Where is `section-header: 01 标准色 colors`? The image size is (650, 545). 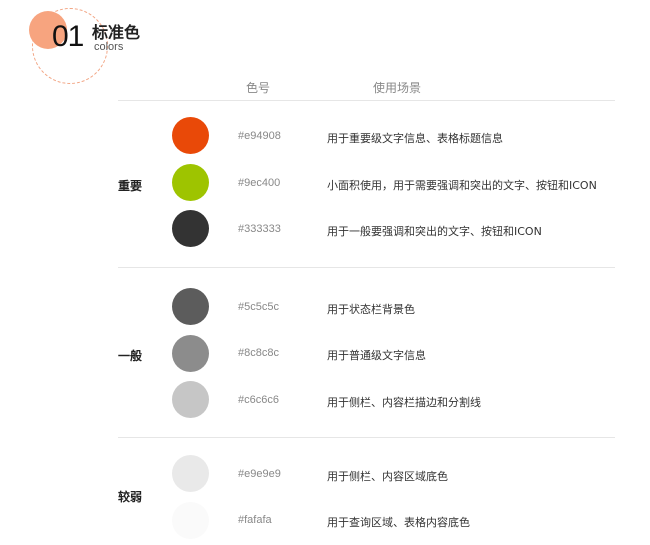
section-header: 01 标准色 colors is located at coordinates (100, 50).